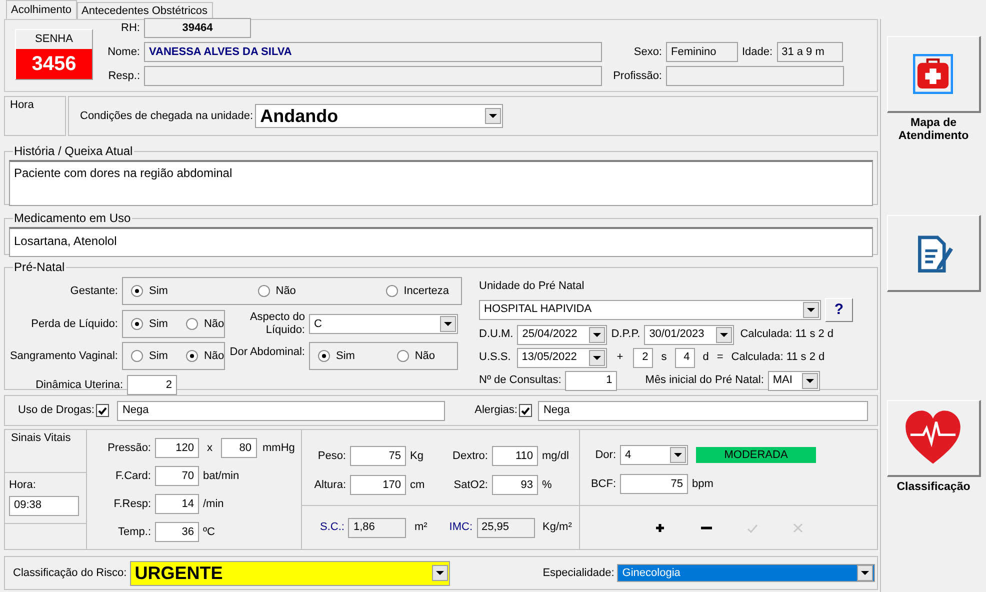 The image size is (986, 592). Describe the element at coordinates (794, 380) in the screenshot. I see `dropdown: MAI` at that location.